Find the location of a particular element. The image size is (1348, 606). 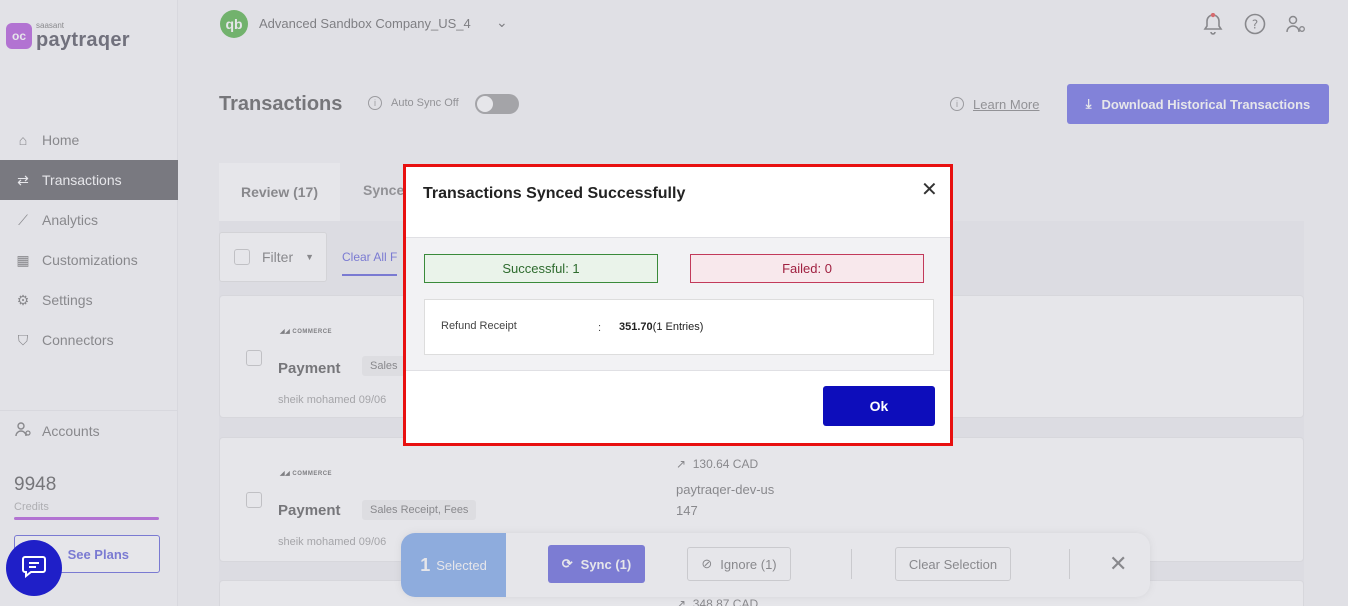

ok-button: Ok is located at coordinates (879, 406).